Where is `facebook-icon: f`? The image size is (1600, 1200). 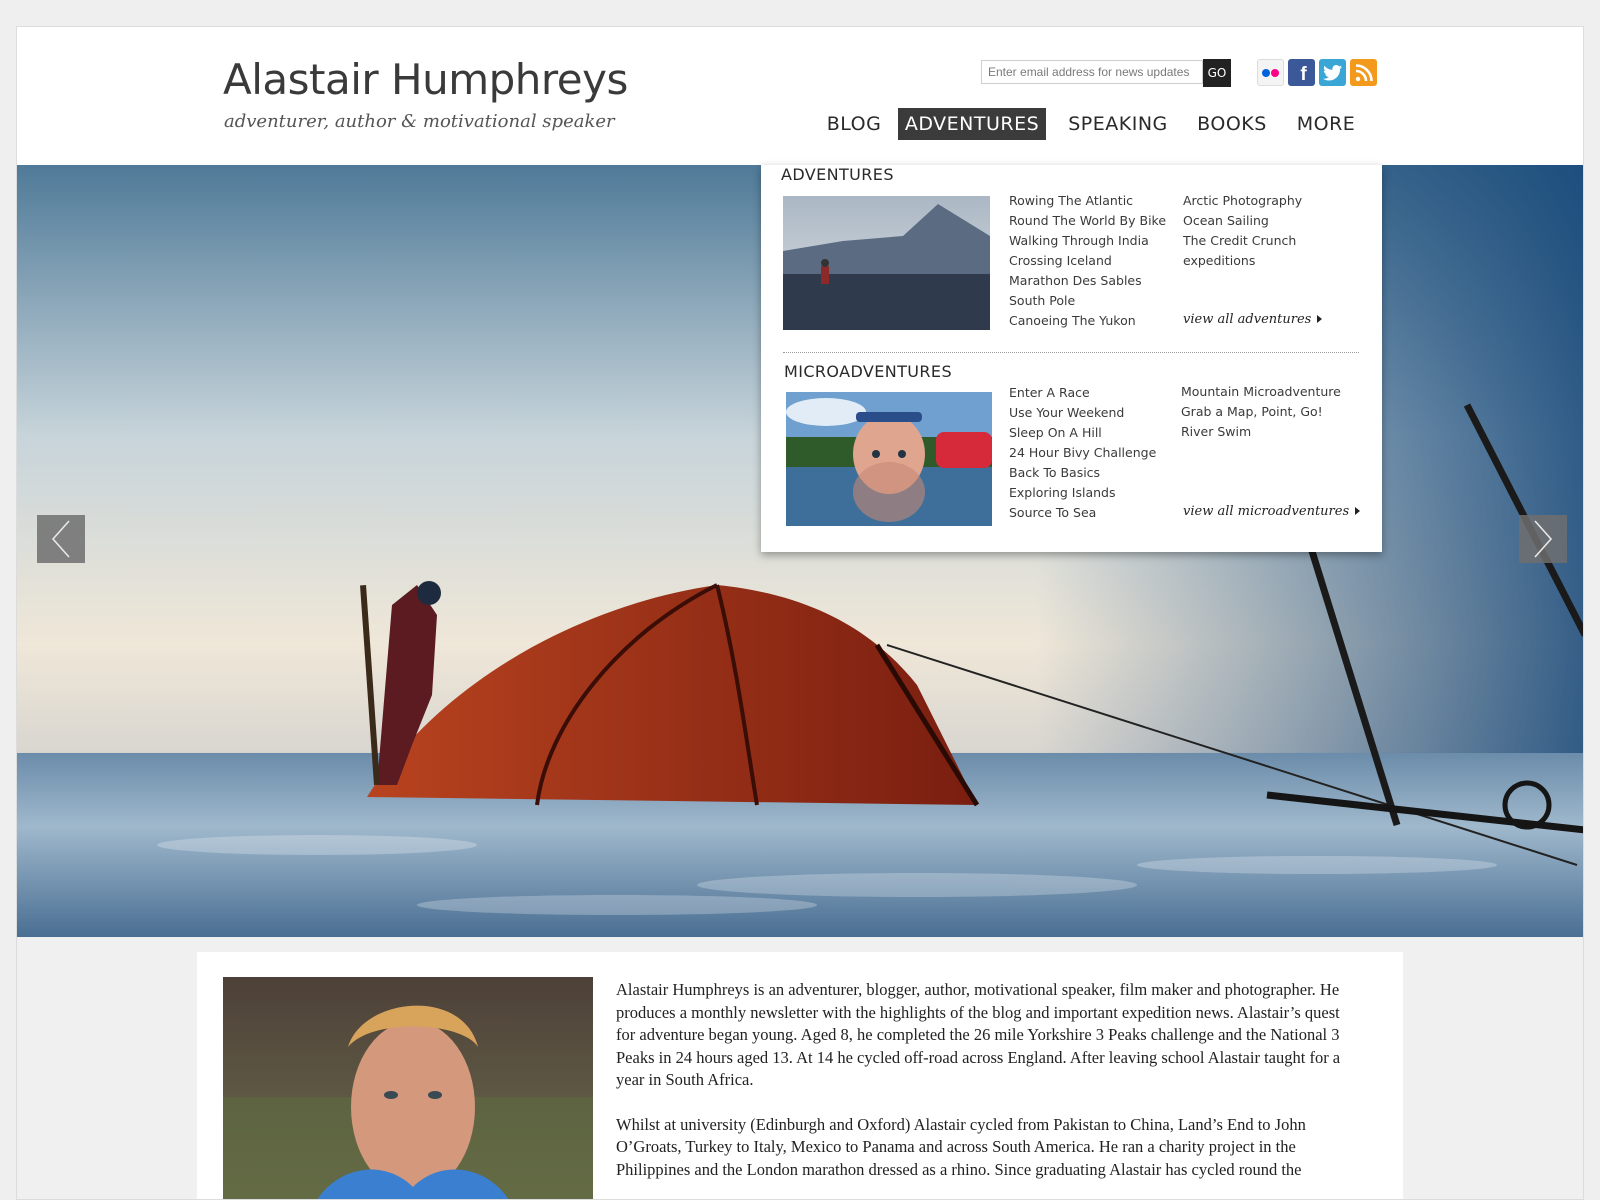
facebook-icon: f is located at coordinates (1301, 72).